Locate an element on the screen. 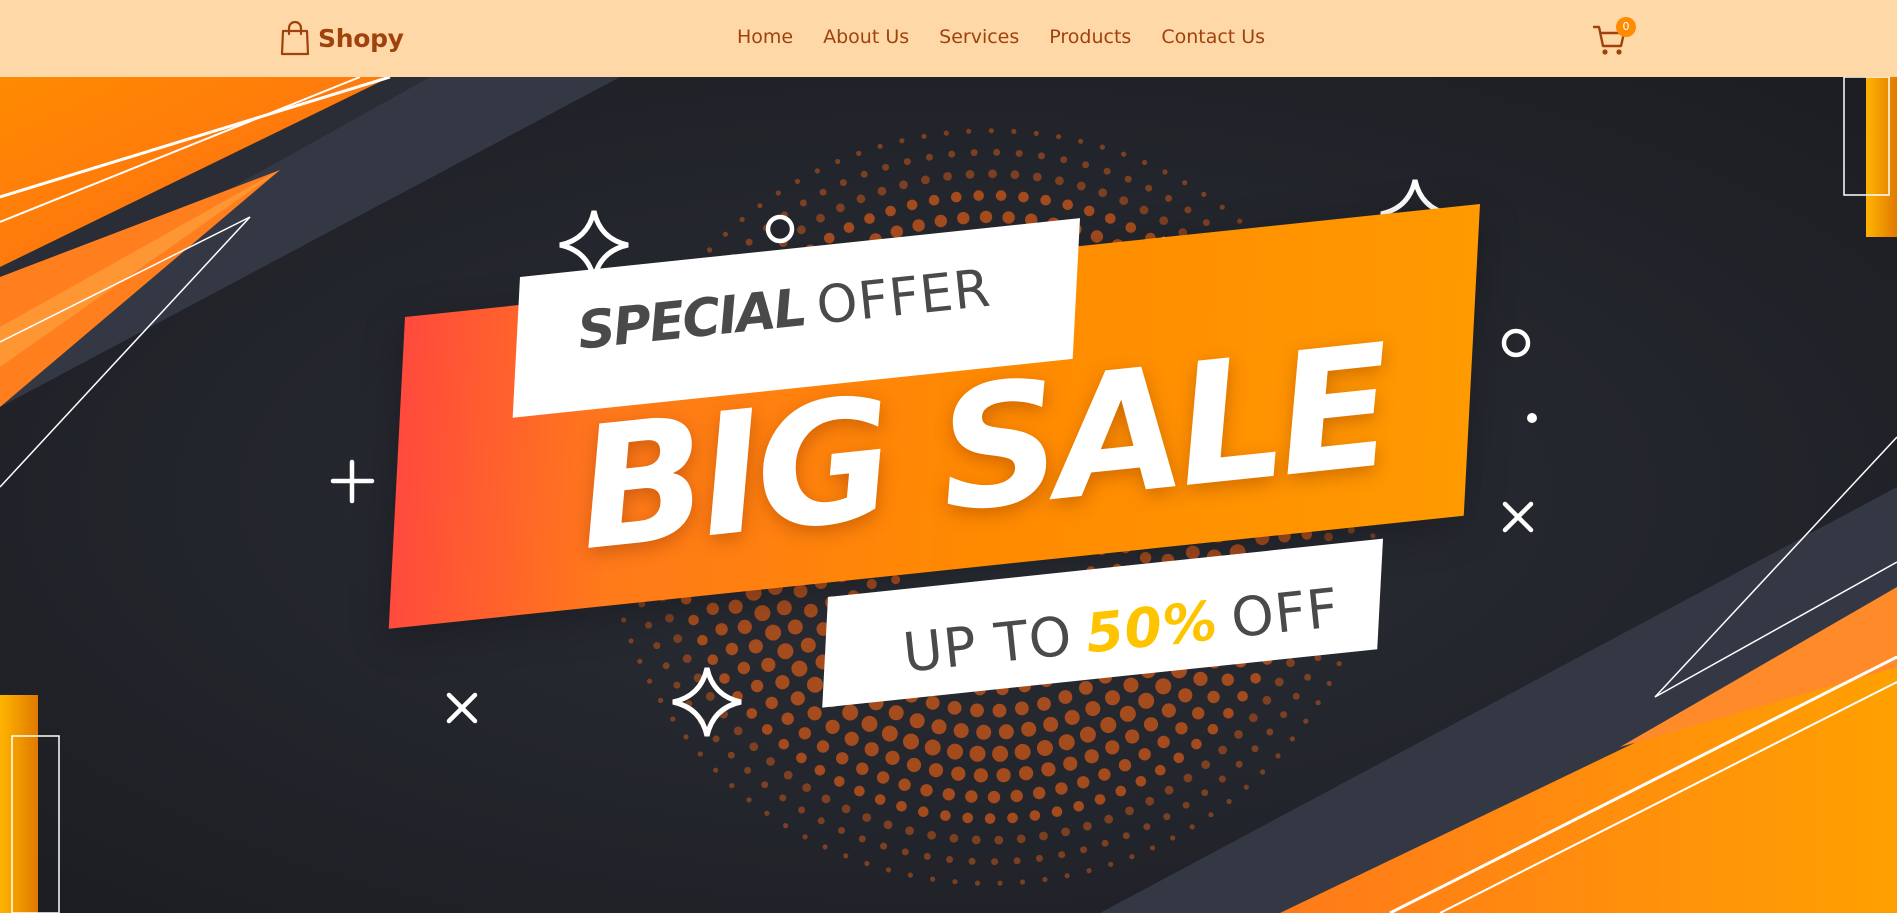 This screenshot has height=913, width=1897. nav-link-services: Services is located at coordinates (979, 37).